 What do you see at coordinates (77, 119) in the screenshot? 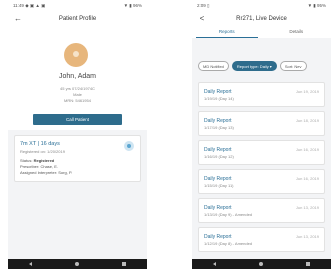
I see `call-patient-button: Call Patient` at bounding box center [77, 119].